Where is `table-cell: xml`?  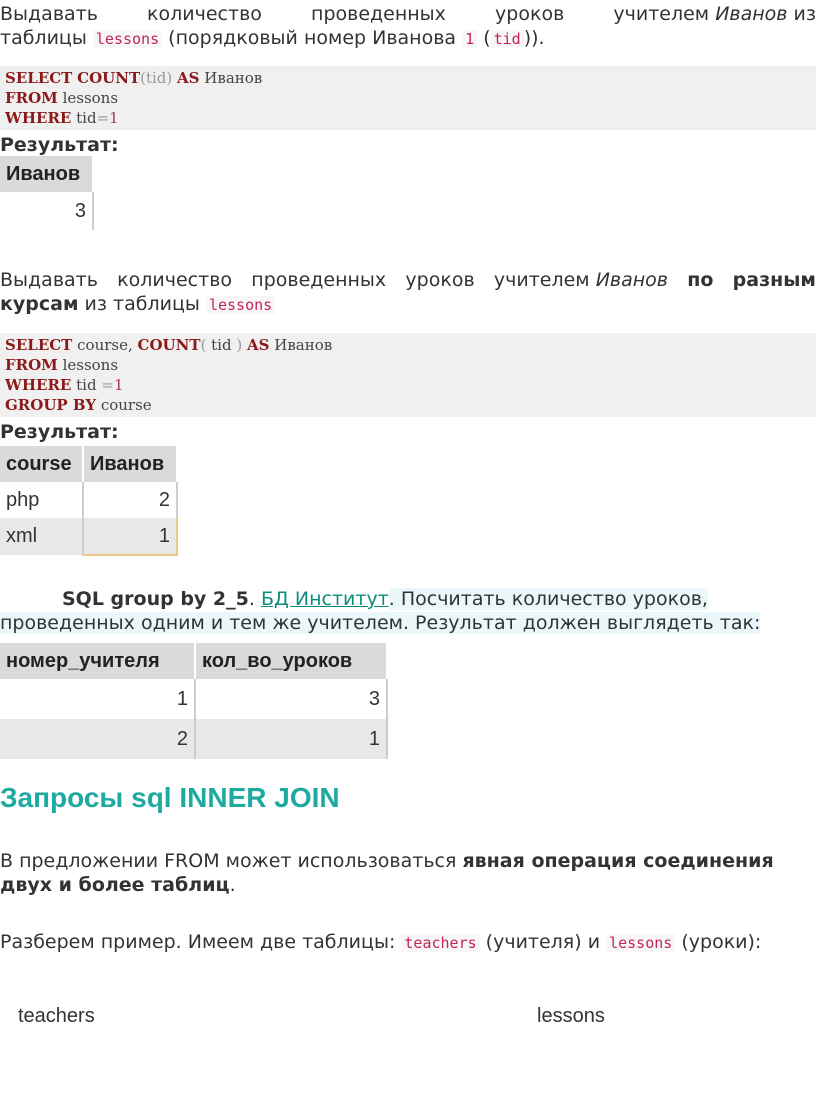 table-cell: xml is located at coordinates (42, 536).